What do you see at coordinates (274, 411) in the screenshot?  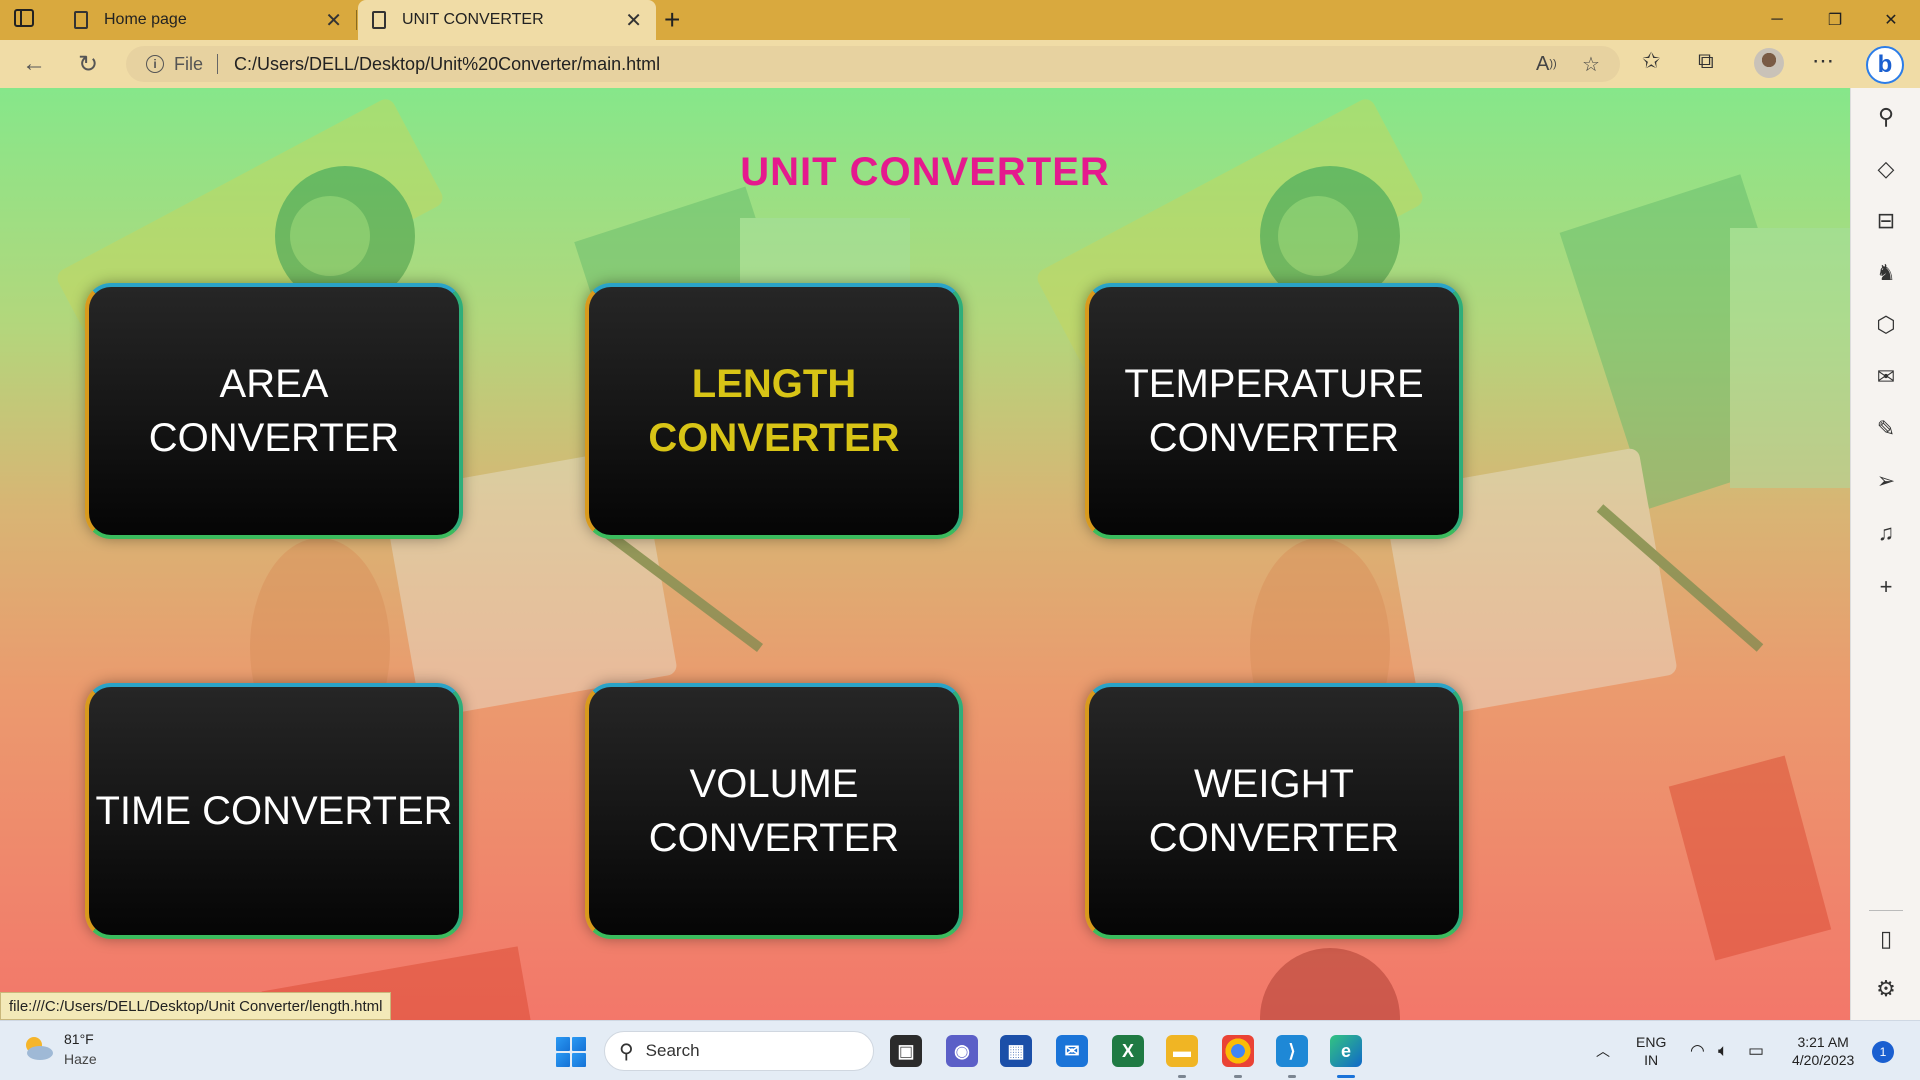 I see `area-converter-card: AREA CONVERTER` at bounding box center [274, 411].